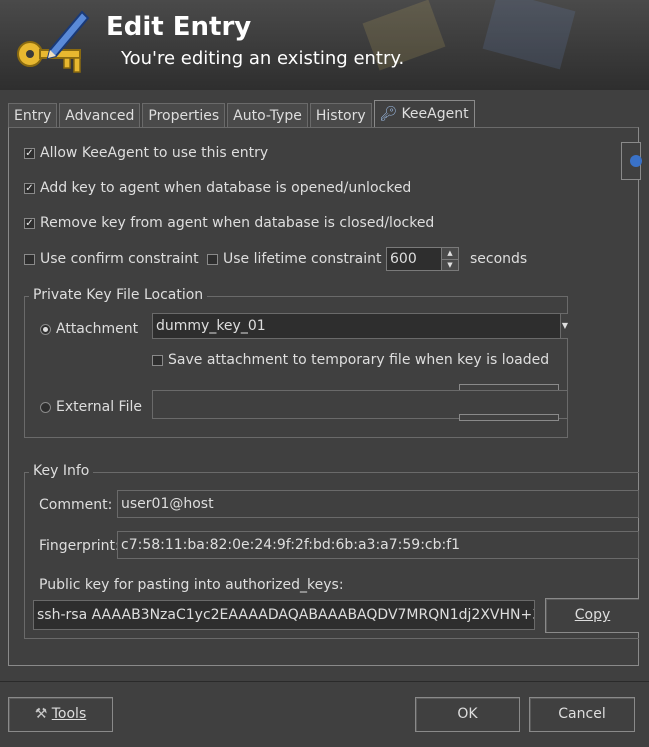  Describe the element at coordinates (41, 714) in the screenshot. I see `tools-icon: ⚒︎` at that location.